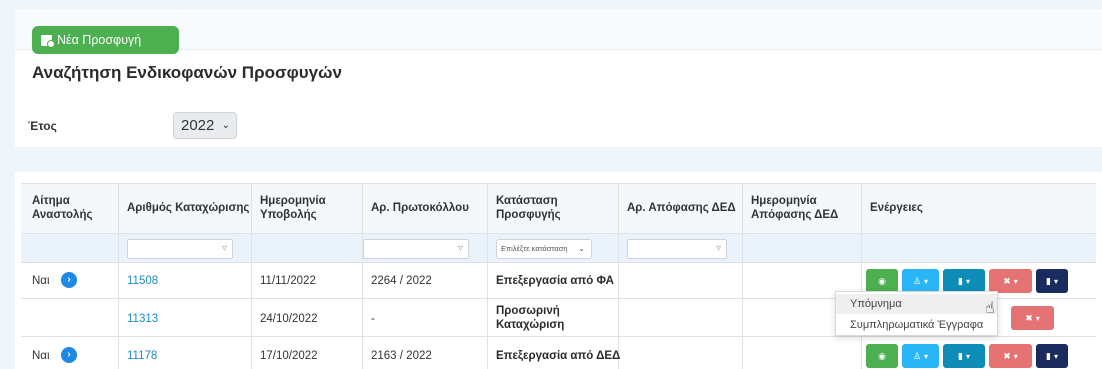  I want to click on new-document-icon, so click(48, 41).